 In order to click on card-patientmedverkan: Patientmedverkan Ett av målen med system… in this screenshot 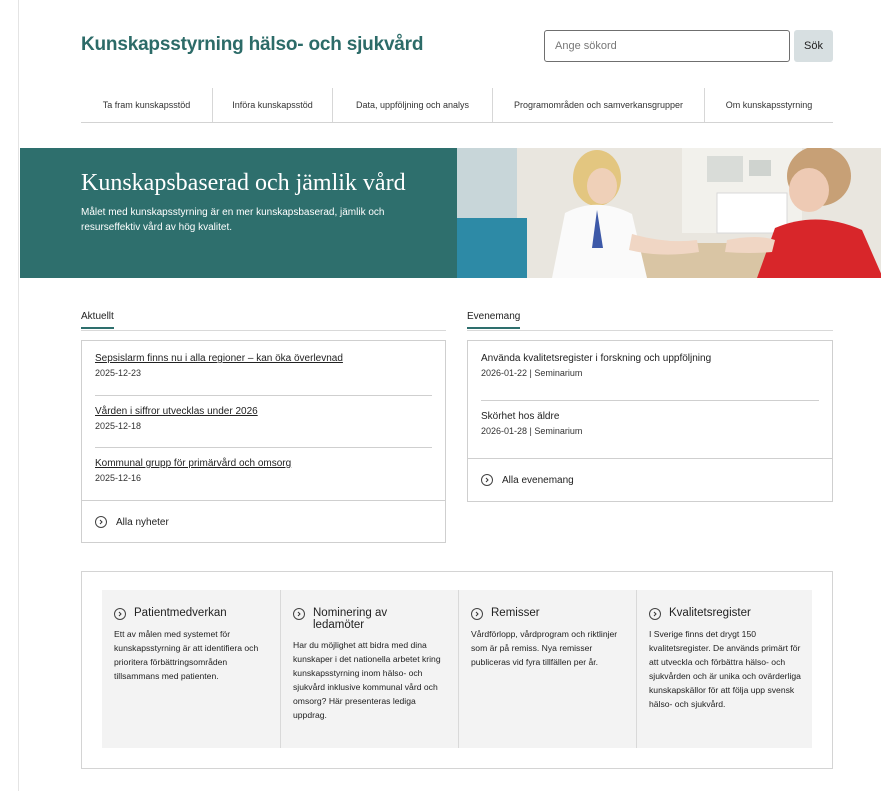, I will do `click(191, 669)`.